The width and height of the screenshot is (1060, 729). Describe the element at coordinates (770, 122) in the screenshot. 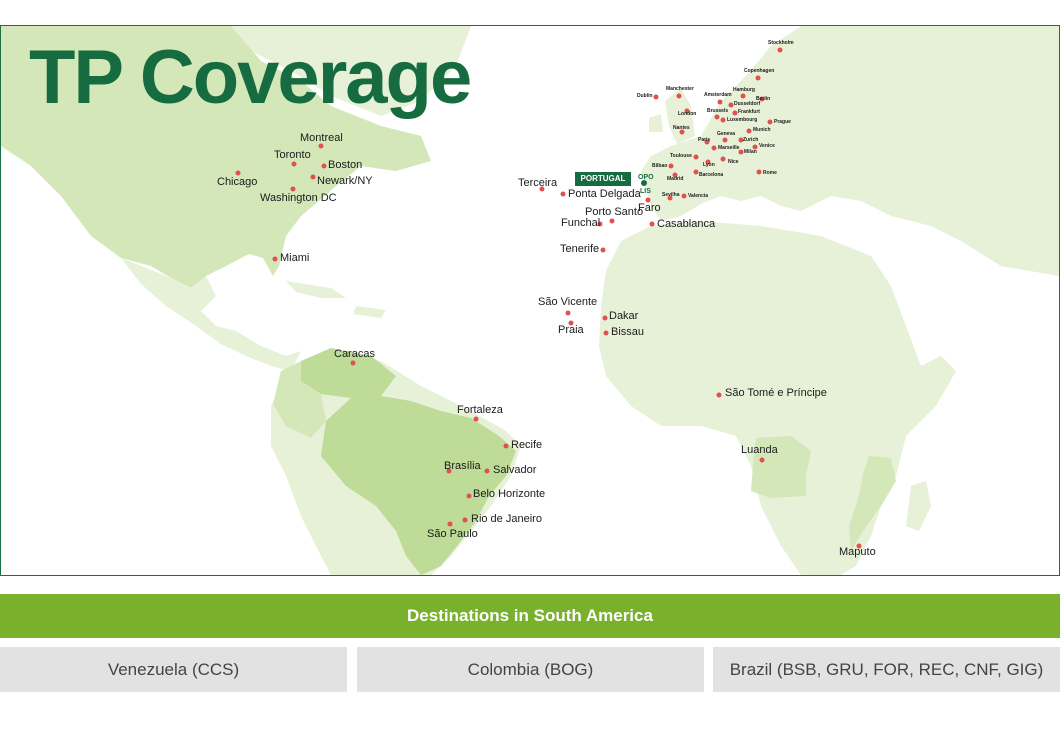

I see `city-marker-prague` at that location.